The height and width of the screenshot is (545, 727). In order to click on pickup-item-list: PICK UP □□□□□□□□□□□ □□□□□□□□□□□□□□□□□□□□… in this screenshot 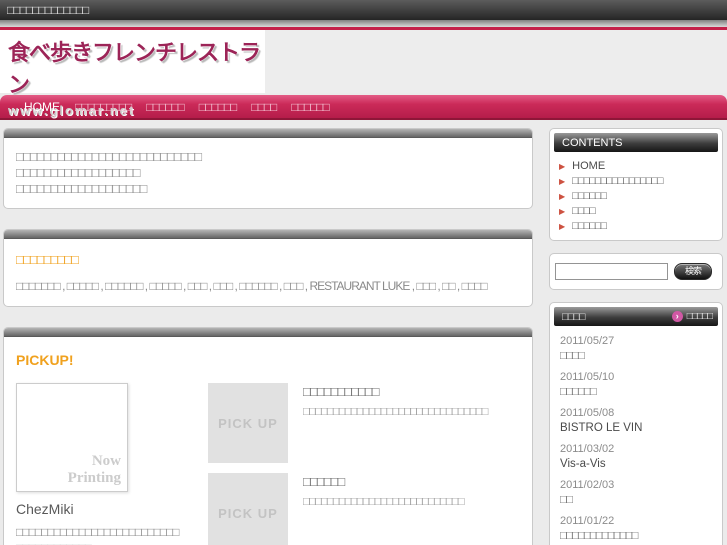, I will do `click(364, 464)`.